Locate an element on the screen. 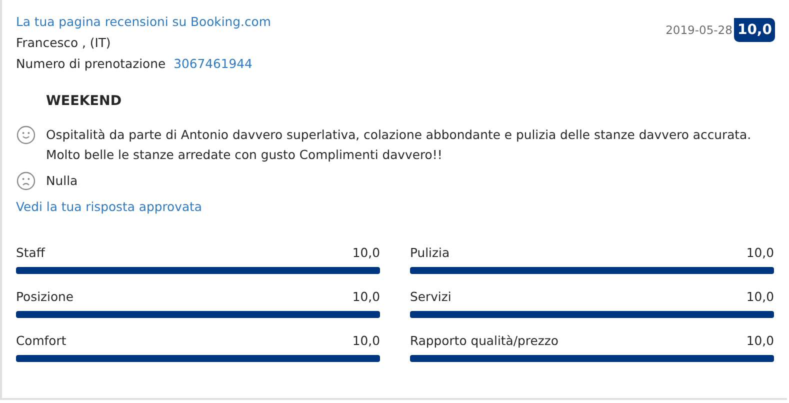  sad-face-icon is located at coordinates (26, 181).